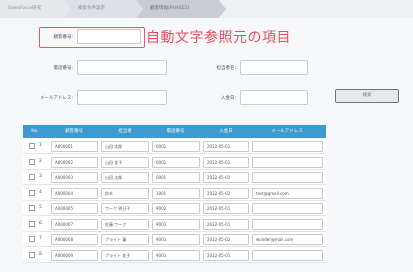 The image size is (413, 272). Describe the element at coordinates (74, 208) in the screenshot. I see `cell-customer-no: A000005` at that location.